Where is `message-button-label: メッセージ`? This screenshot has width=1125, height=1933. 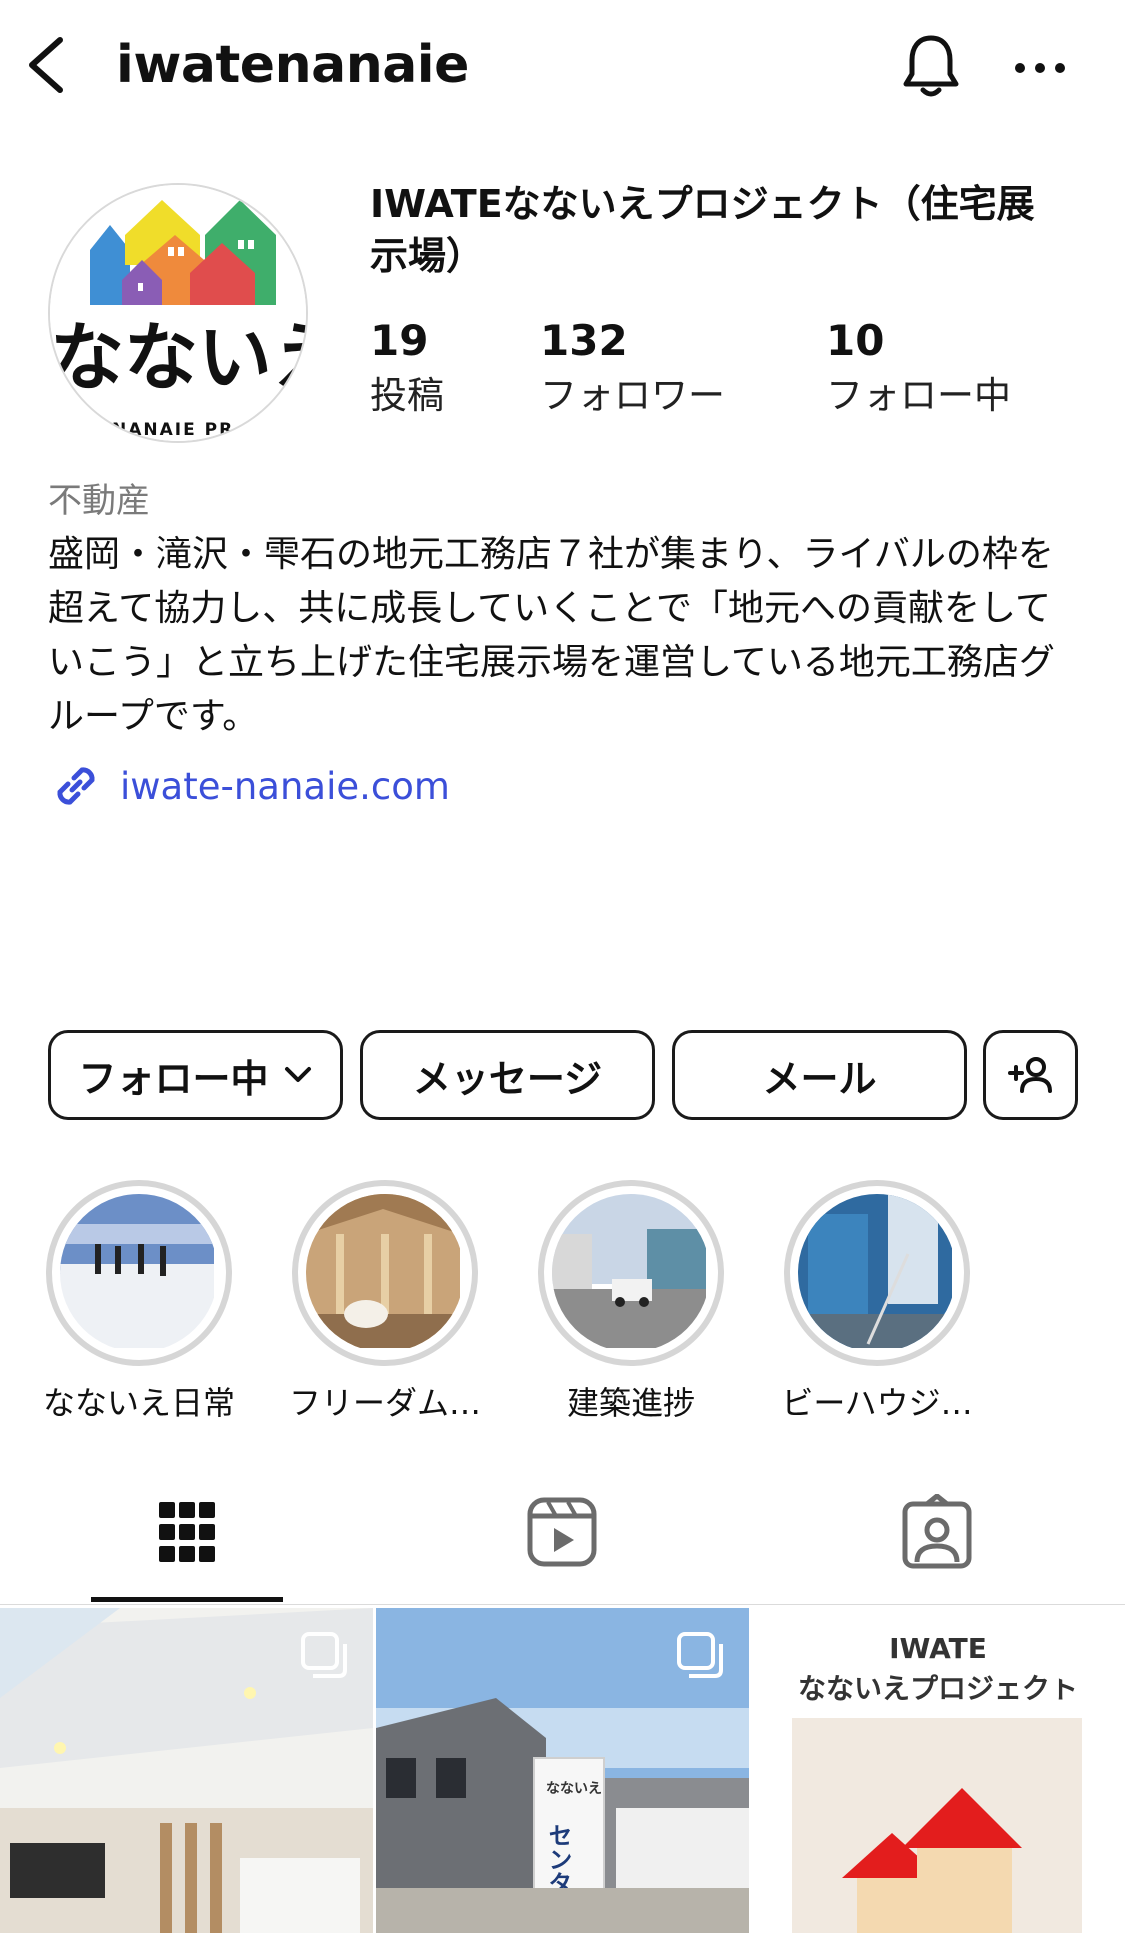 message-button-label: メッセージ is located at coordinates (507, 1078).